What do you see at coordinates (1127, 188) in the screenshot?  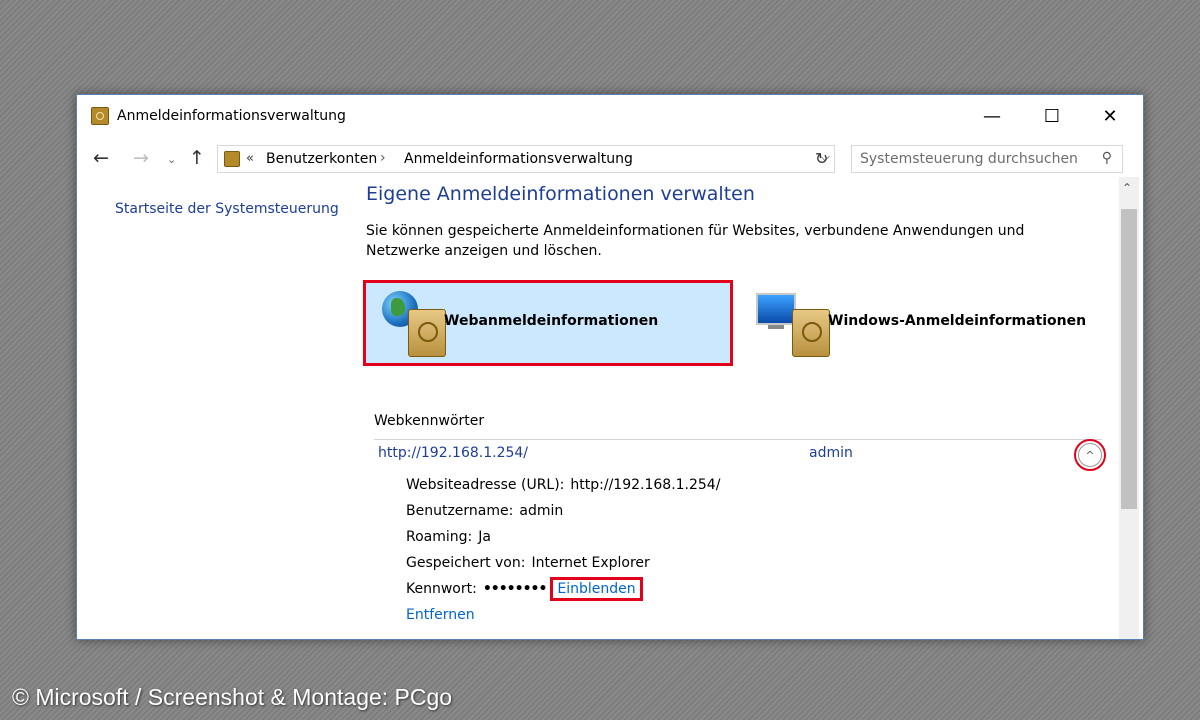 I see `scroll-up-icon: ⌃` at bounding box center [1127, 188].